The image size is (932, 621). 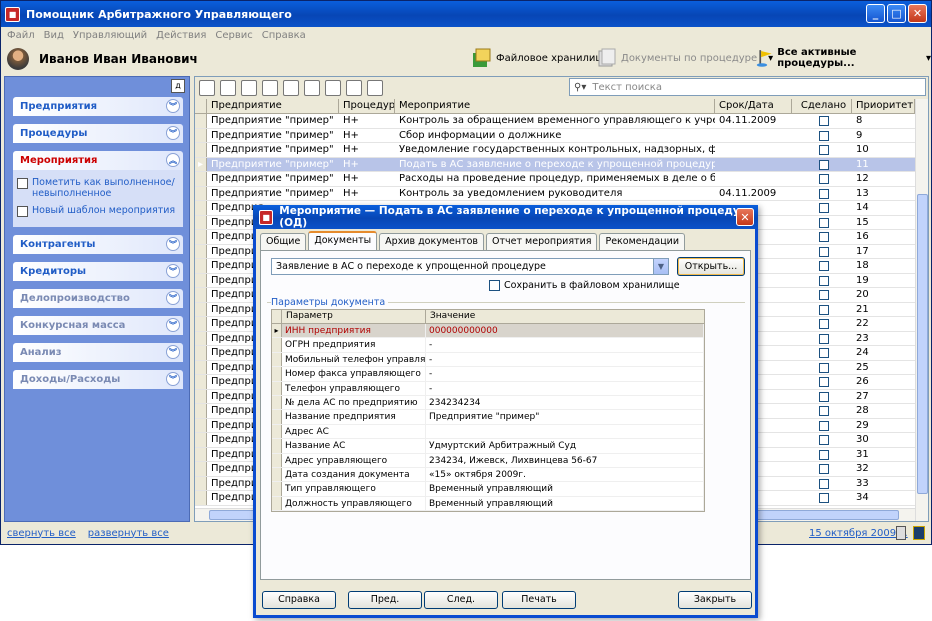 I want to click on vertical-scrollbar, so click(x=921, y=310).